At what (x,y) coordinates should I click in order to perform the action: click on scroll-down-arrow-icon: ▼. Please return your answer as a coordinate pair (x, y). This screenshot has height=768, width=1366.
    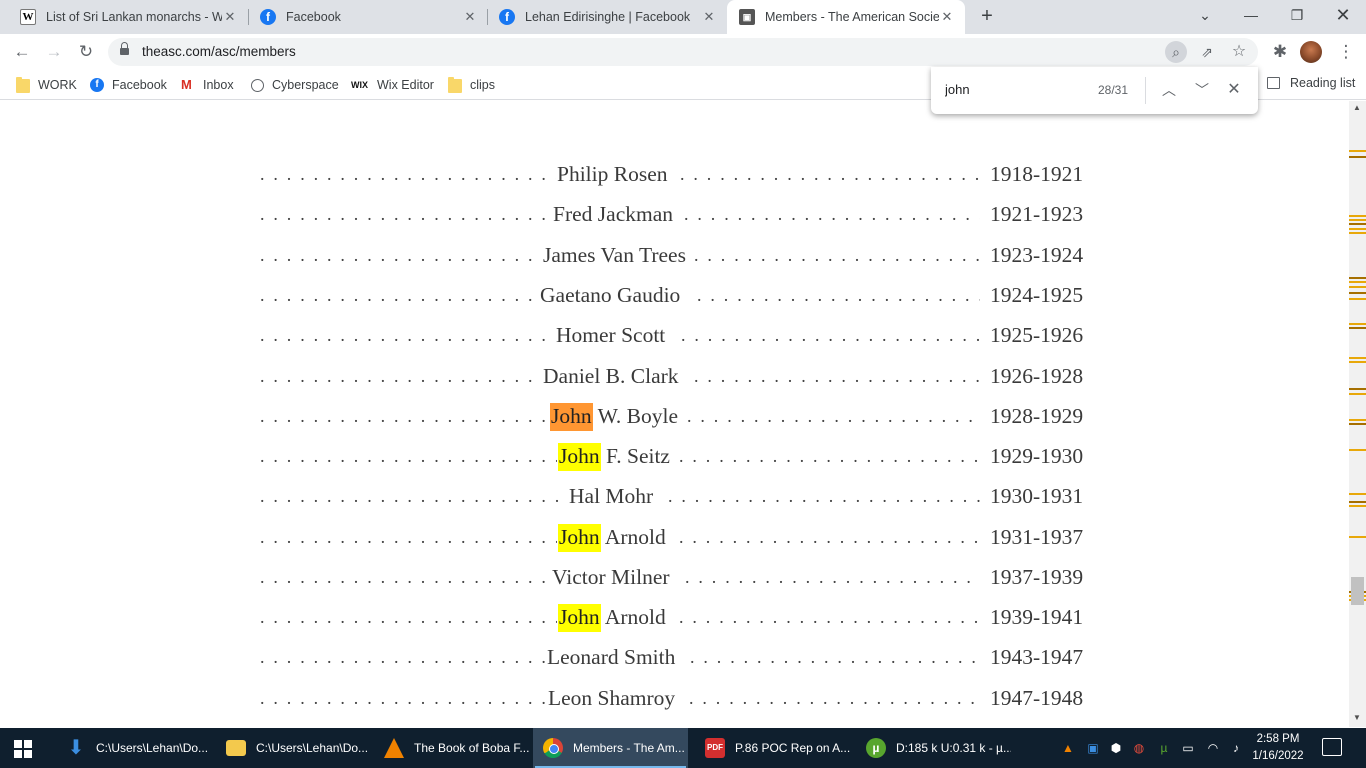
    Looking at the image, I should click on (1357, 717).